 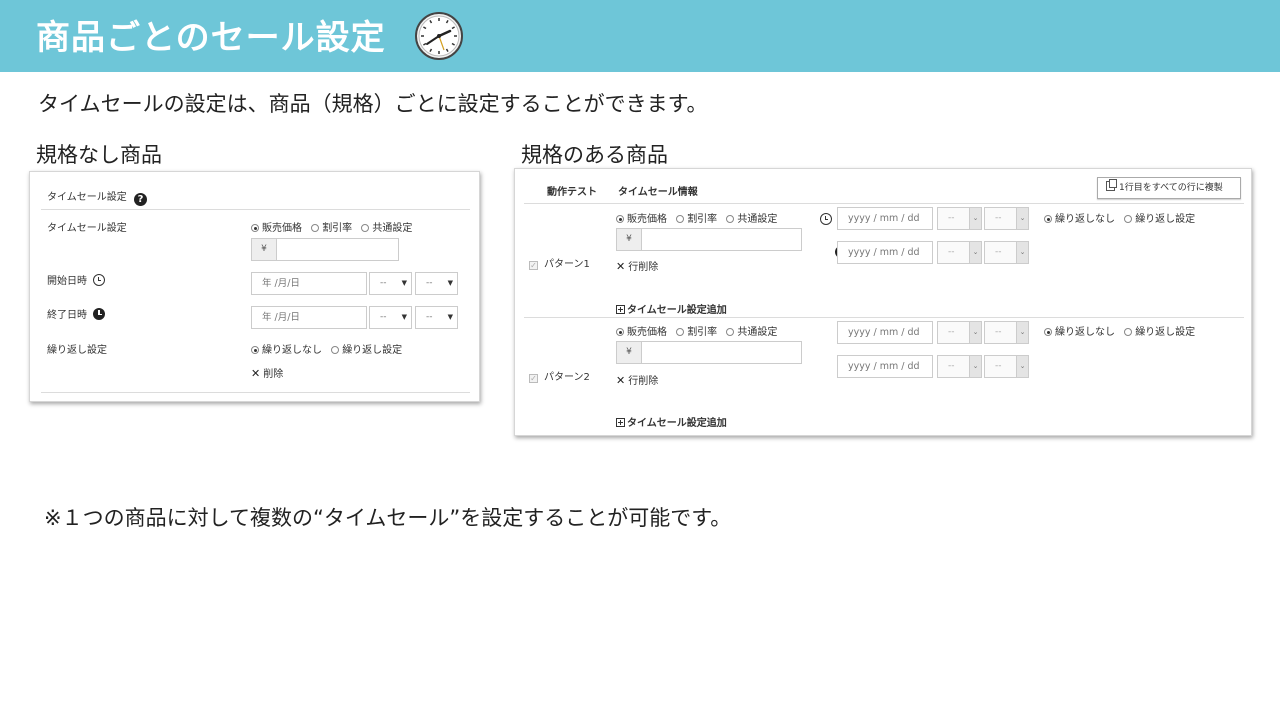 What do you see at coordinates (87, 228) in the screenshot?
I see `sale-setting-label: タイムセール設定` at bounding box center [87, 228].